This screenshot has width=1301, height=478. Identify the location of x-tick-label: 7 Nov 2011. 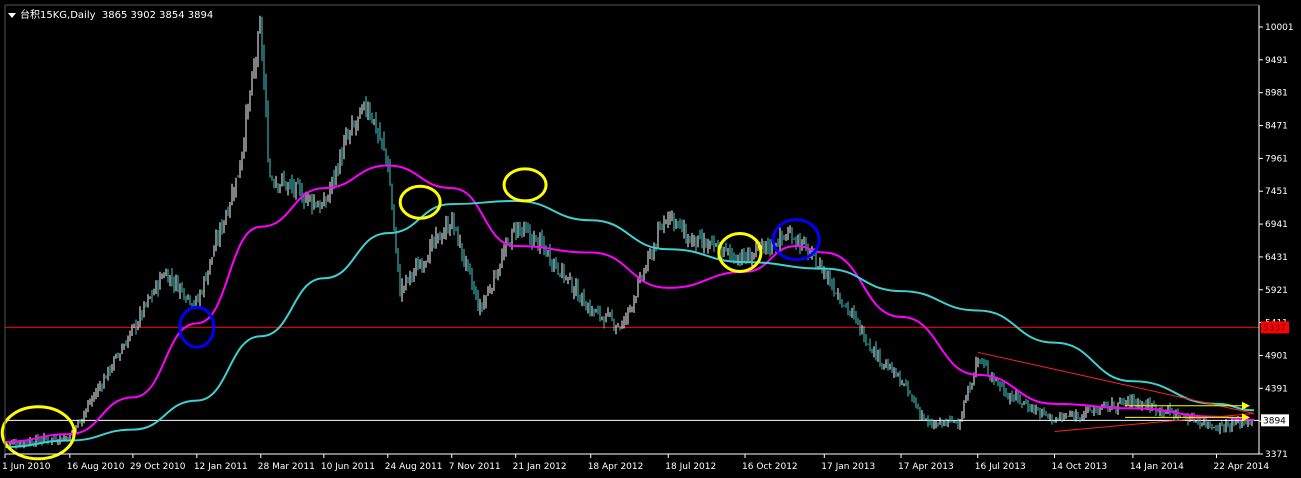
(475, 467).